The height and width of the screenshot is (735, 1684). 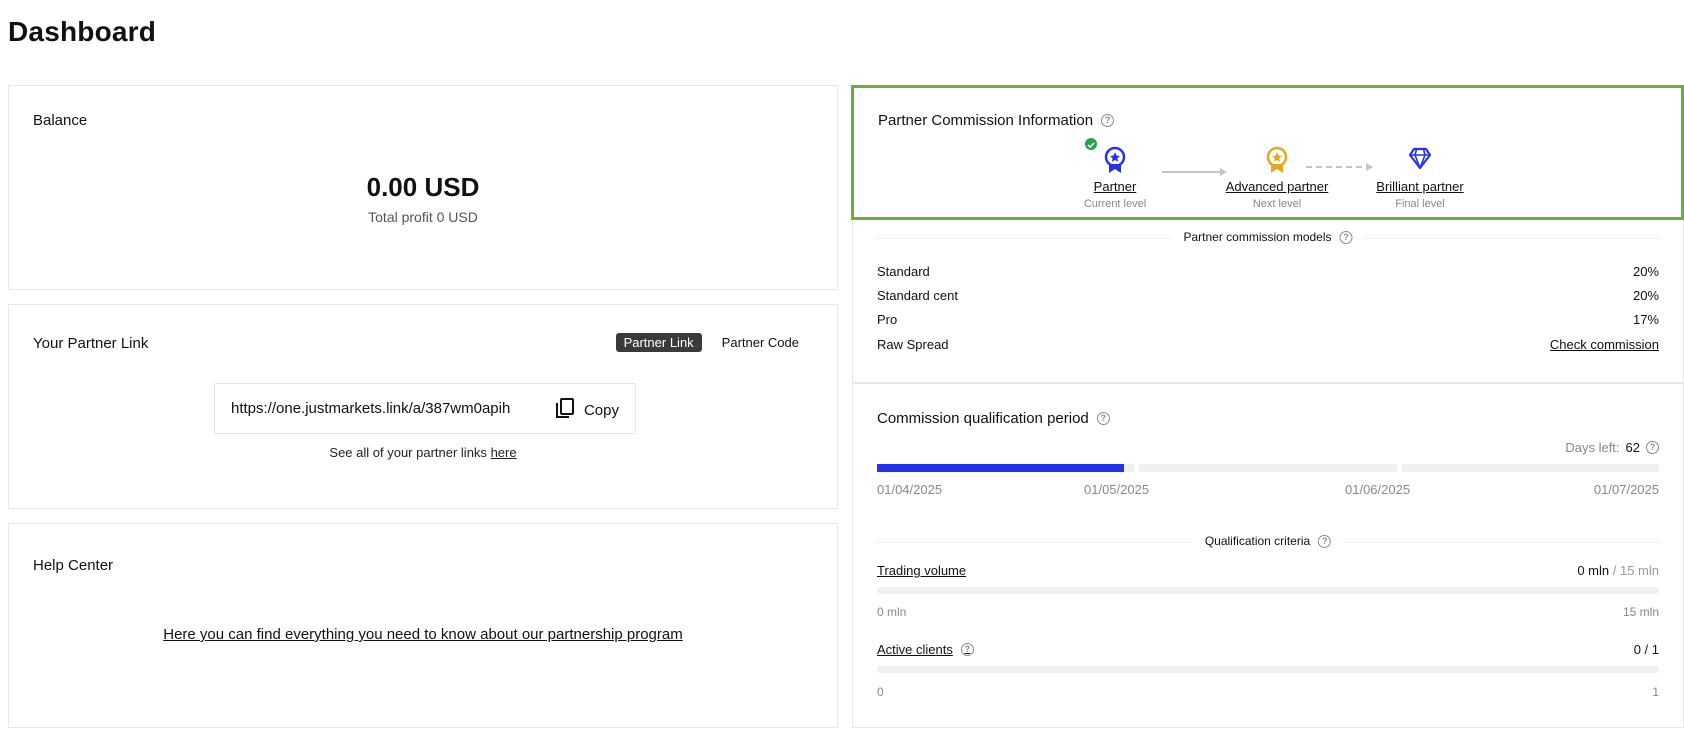 I want to click on model-row-standard-cent: Standard cent 20%, so click(x=1268, y=295).